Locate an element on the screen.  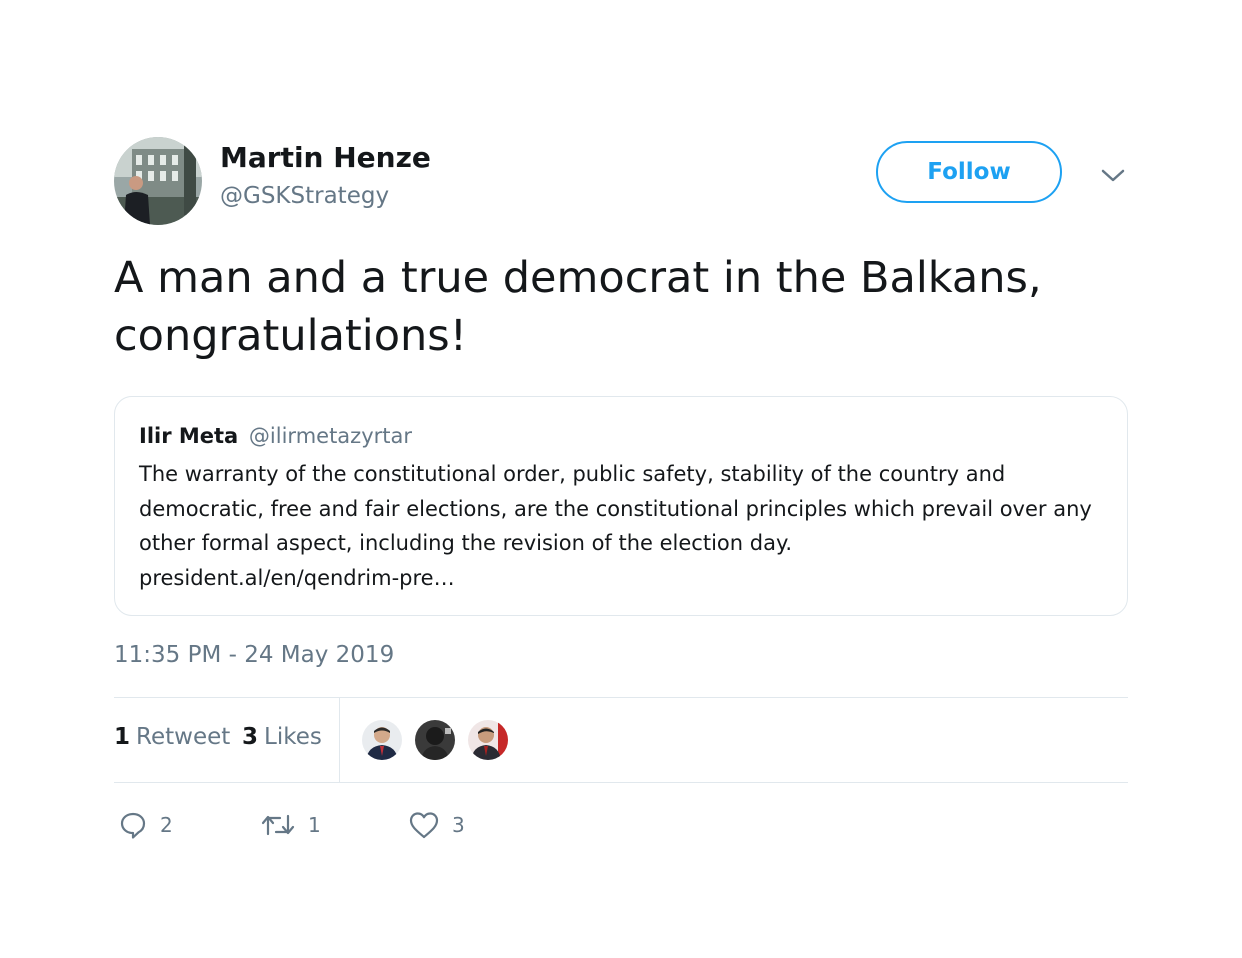
reply-icon is located at coordinates (133, 825).